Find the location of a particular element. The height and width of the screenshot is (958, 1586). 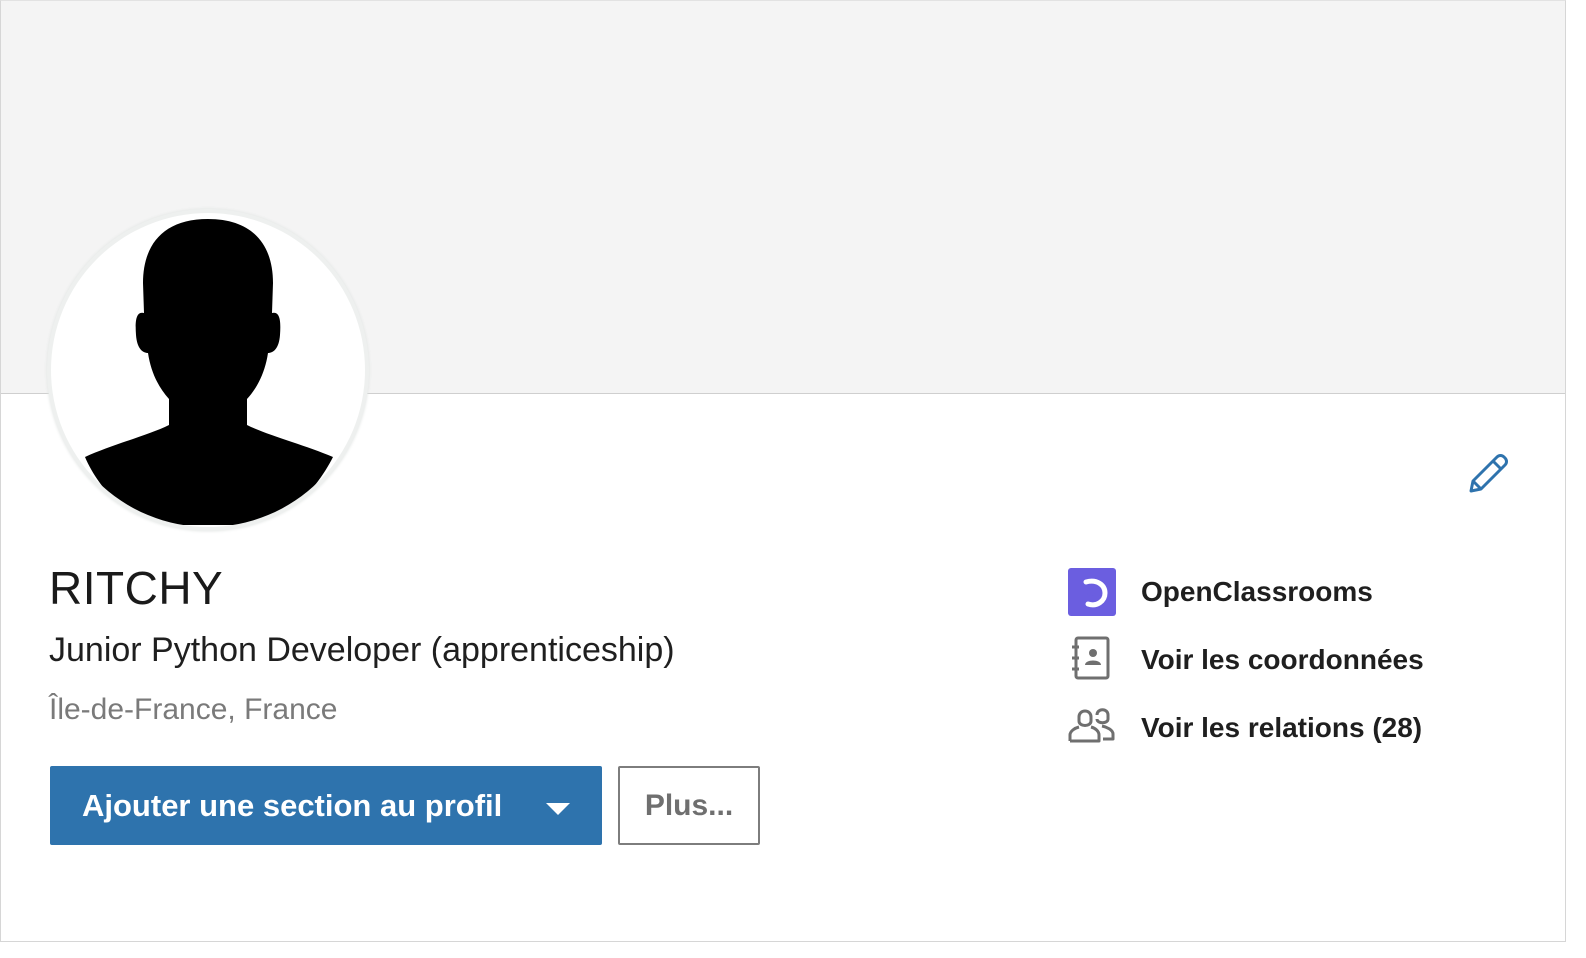

add-section-button: Ajouter une section au profil is located at coordinates (326, 805).